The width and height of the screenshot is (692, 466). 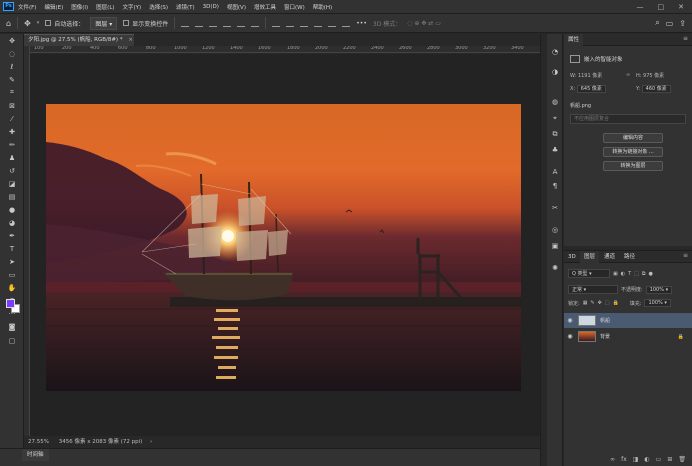 I want to click on minimize-button: —, so click(x=640, y=7).